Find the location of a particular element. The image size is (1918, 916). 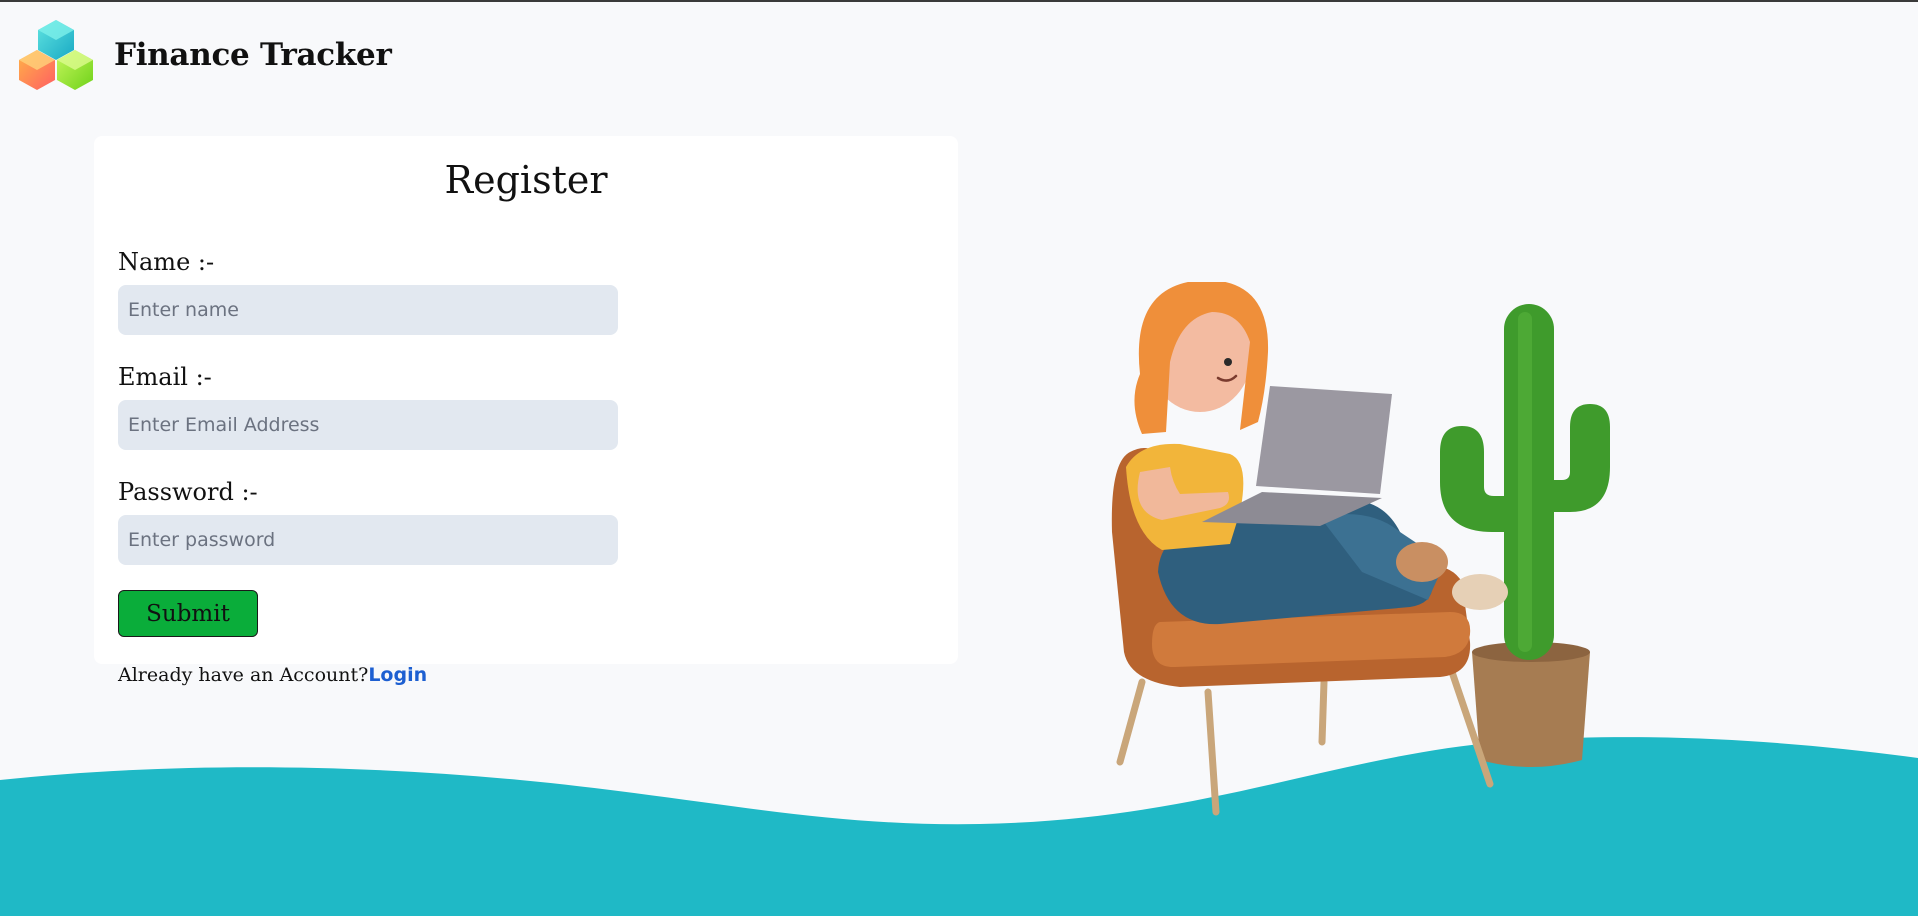

submit-button: Submit is located at coordinates (188, 613).